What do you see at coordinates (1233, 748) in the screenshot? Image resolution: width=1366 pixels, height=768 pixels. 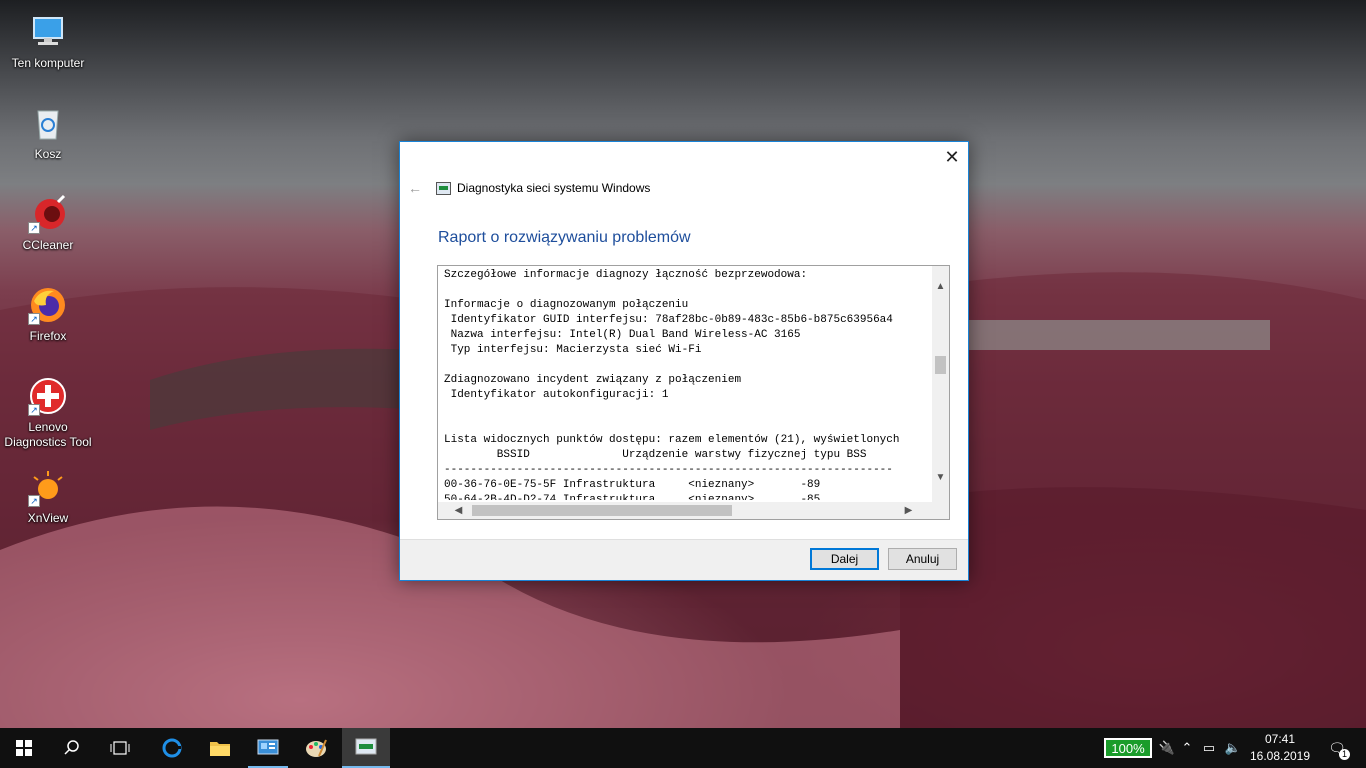 I see `volume-icon: 🔈` at bounding box center [1233, 748].